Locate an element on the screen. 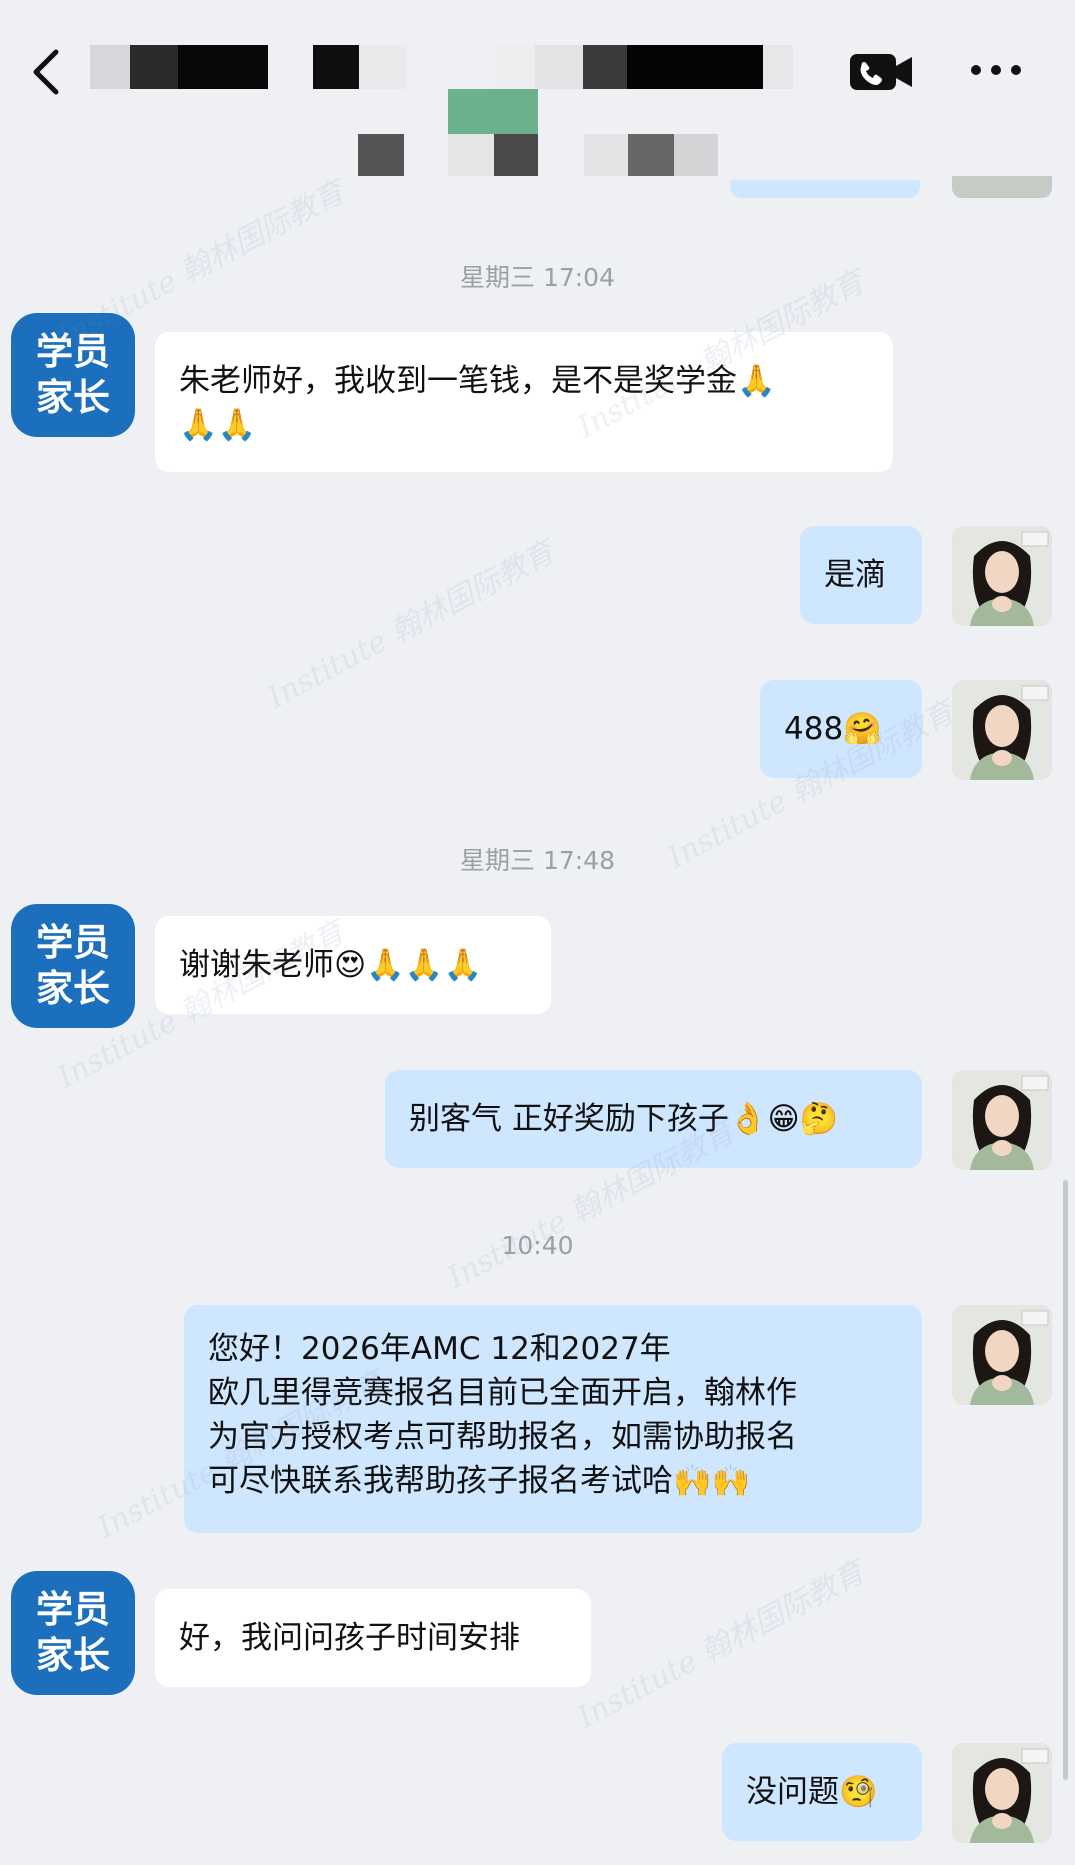 Image resolution: width=1075 pixels, height=1865 pixels. scrollbar is located at coordinates (1065, 1480).